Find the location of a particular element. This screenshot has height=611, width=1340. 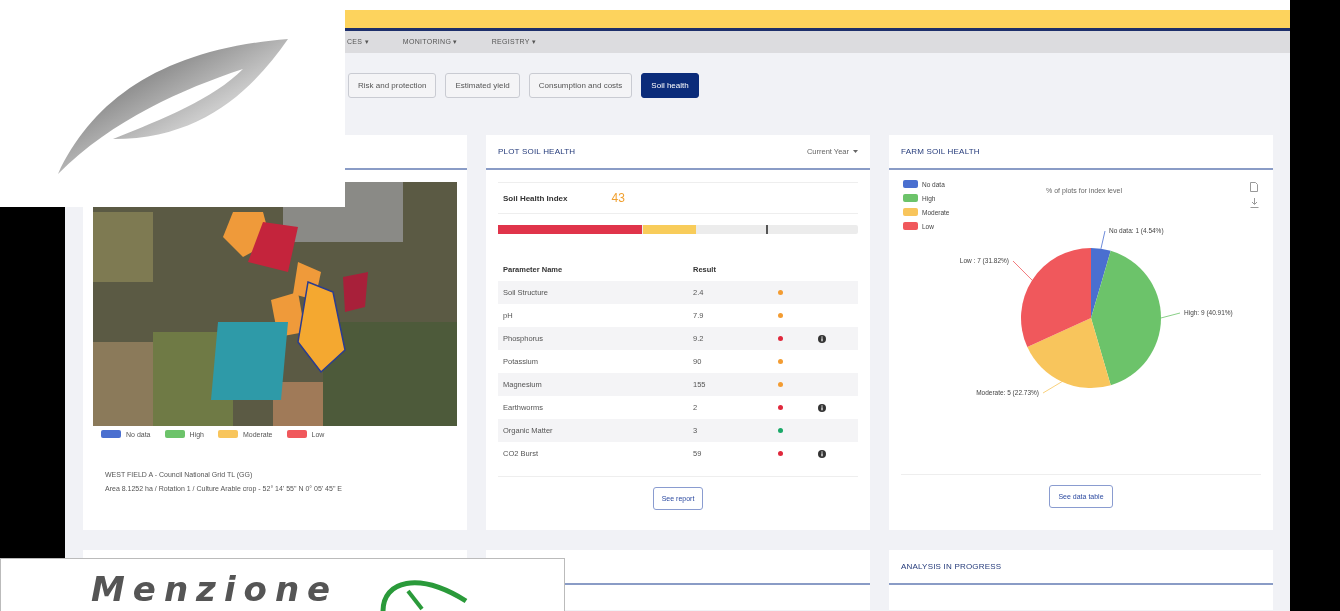

tab: Soil health is located at coordinates (670, 85).